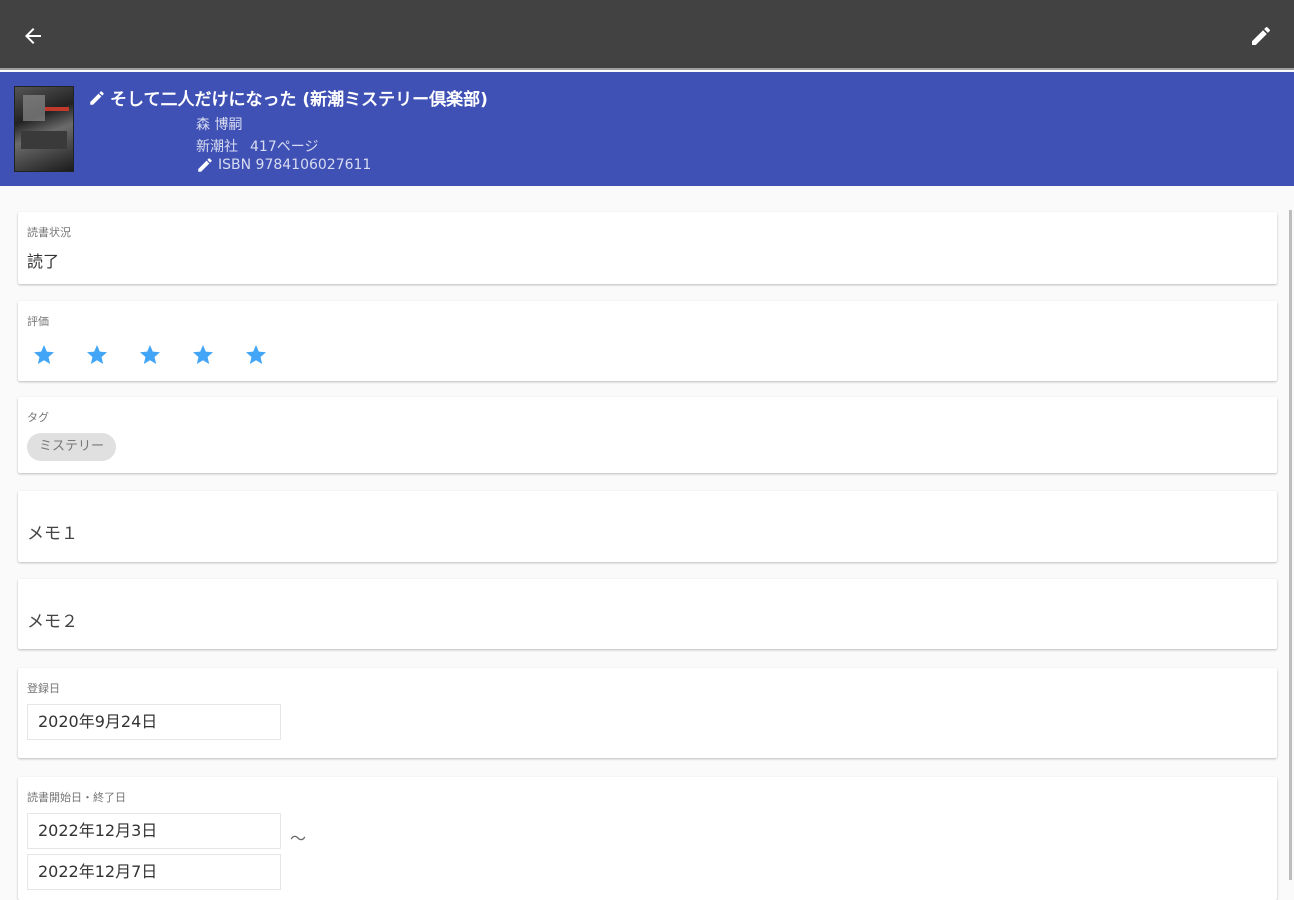  Describe the element at coordinates (647, 435) in the screenshot. I see `tags-card: タグ ミステリー` at that location.